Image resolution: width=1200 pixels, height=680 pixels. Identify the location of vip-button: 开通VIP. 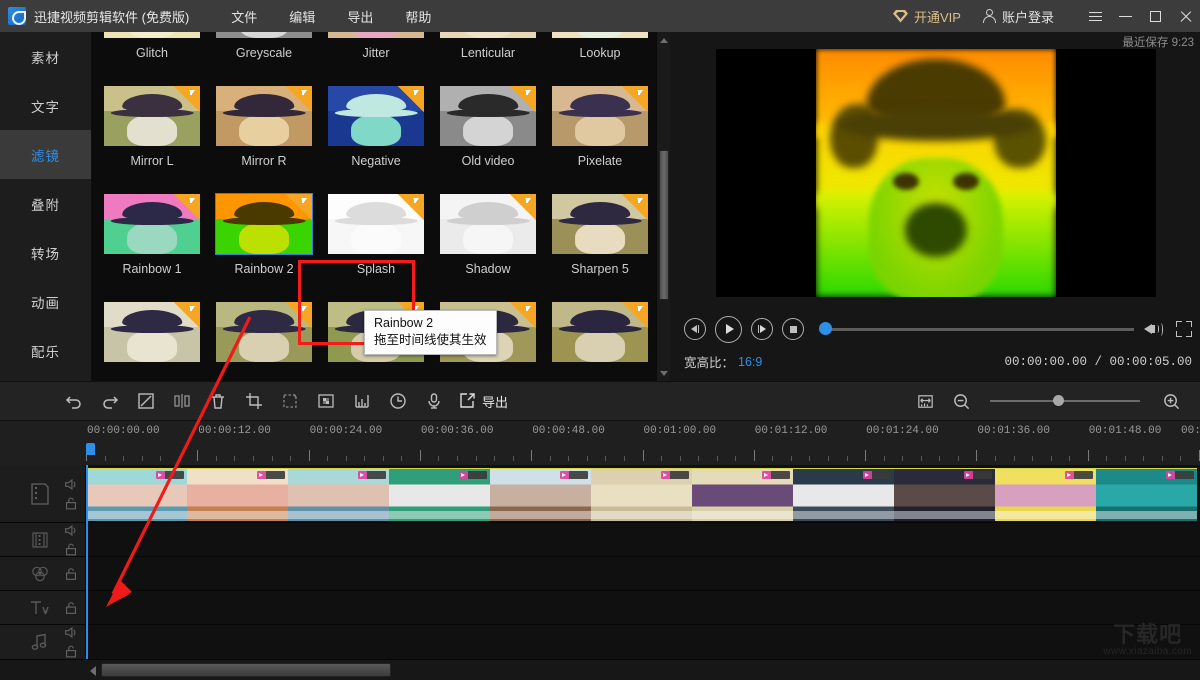
(927, 16).